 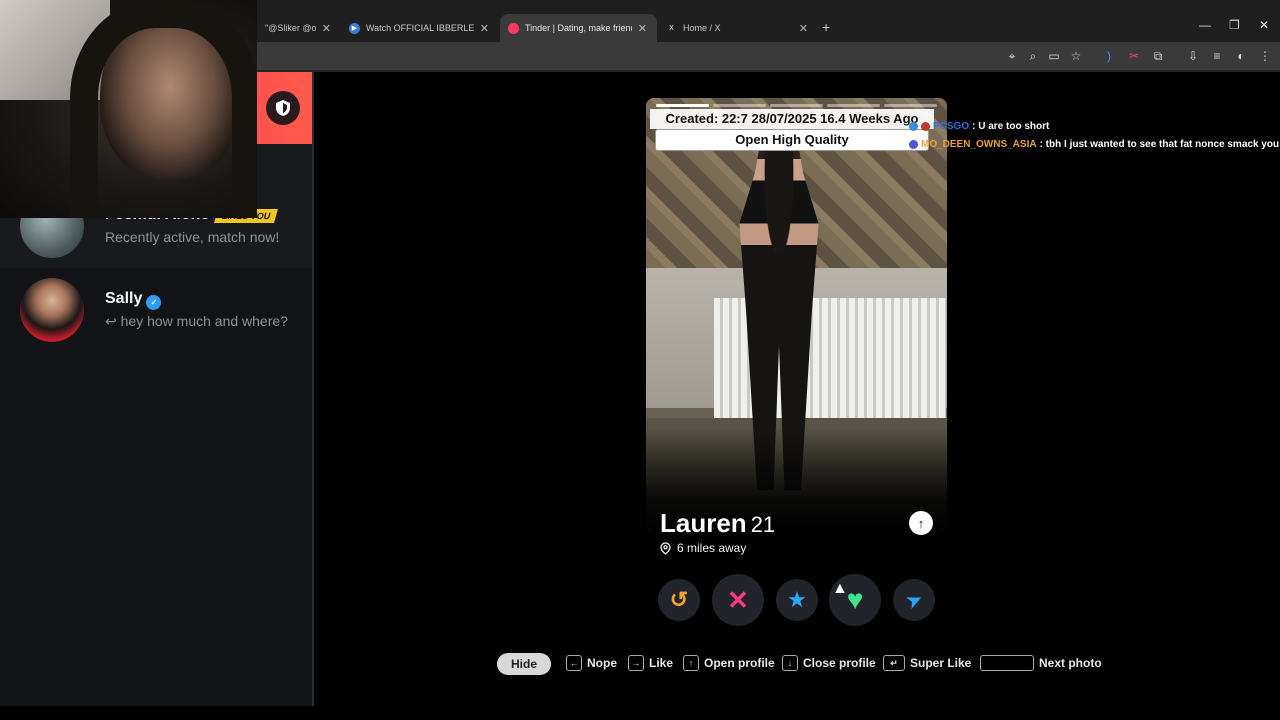 What do you see at coordinates (1193, 56) in the screenshot?
I see `download-icon: ⇩` at bounding box center [1193, 56].